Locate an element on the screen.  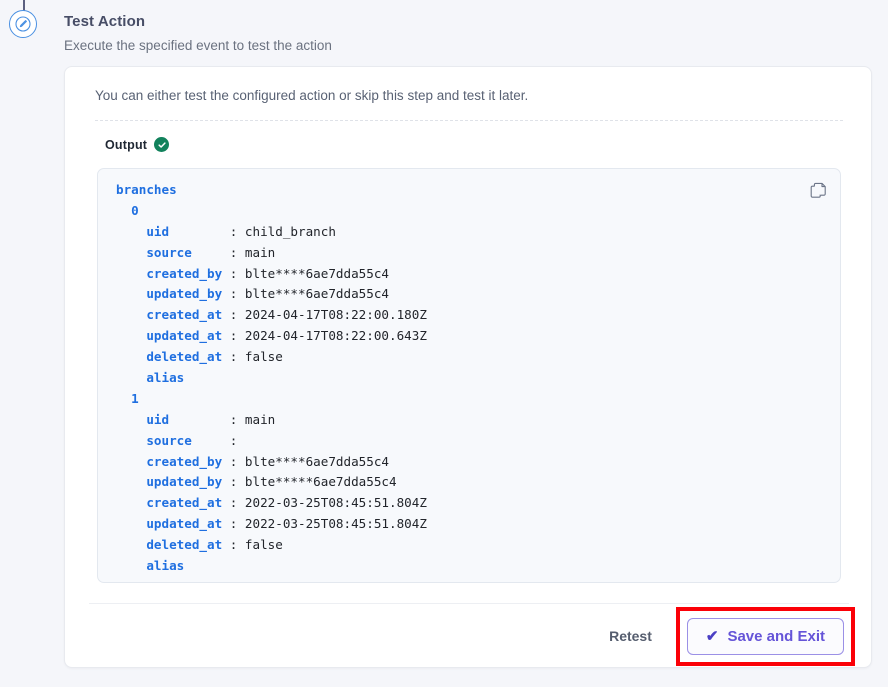
save-and-exit-button: ✔ Save and Exit is located at coordinates (765, 636).